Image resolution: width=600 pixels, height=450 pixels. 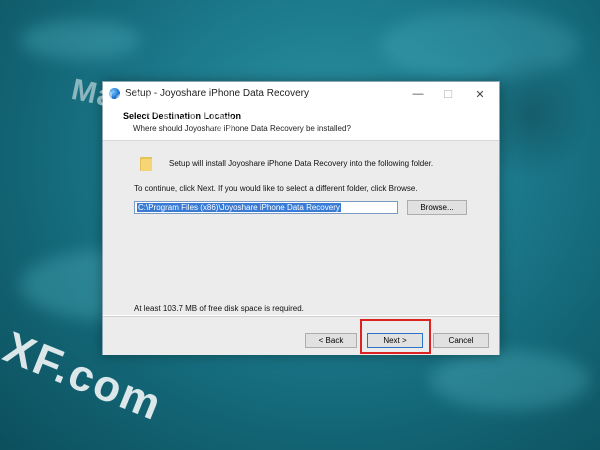 I want to click on button-bar: < Back Next > Cancel, so click(x=301, y=335).